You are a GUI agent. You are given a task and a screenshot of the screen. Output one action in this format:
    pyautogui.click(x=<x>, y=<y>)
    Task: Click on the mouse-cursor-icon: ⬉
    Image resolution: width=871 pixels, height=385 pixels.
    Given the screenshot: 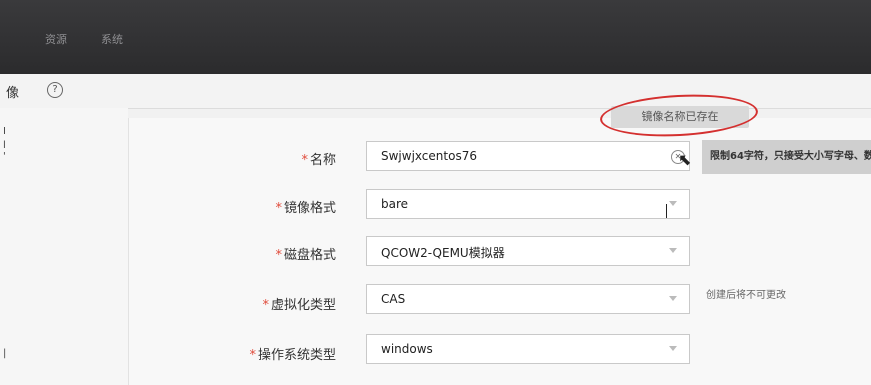 What is the action you would take?
    pyautogui.click(x=685, y=159)
    